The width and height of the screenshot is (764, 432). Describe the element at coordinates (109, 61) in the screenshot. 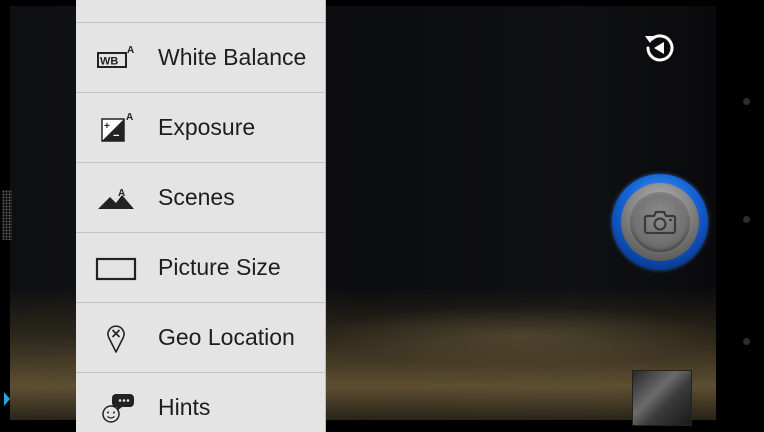

I see `wb-glyph: WB` at that location.